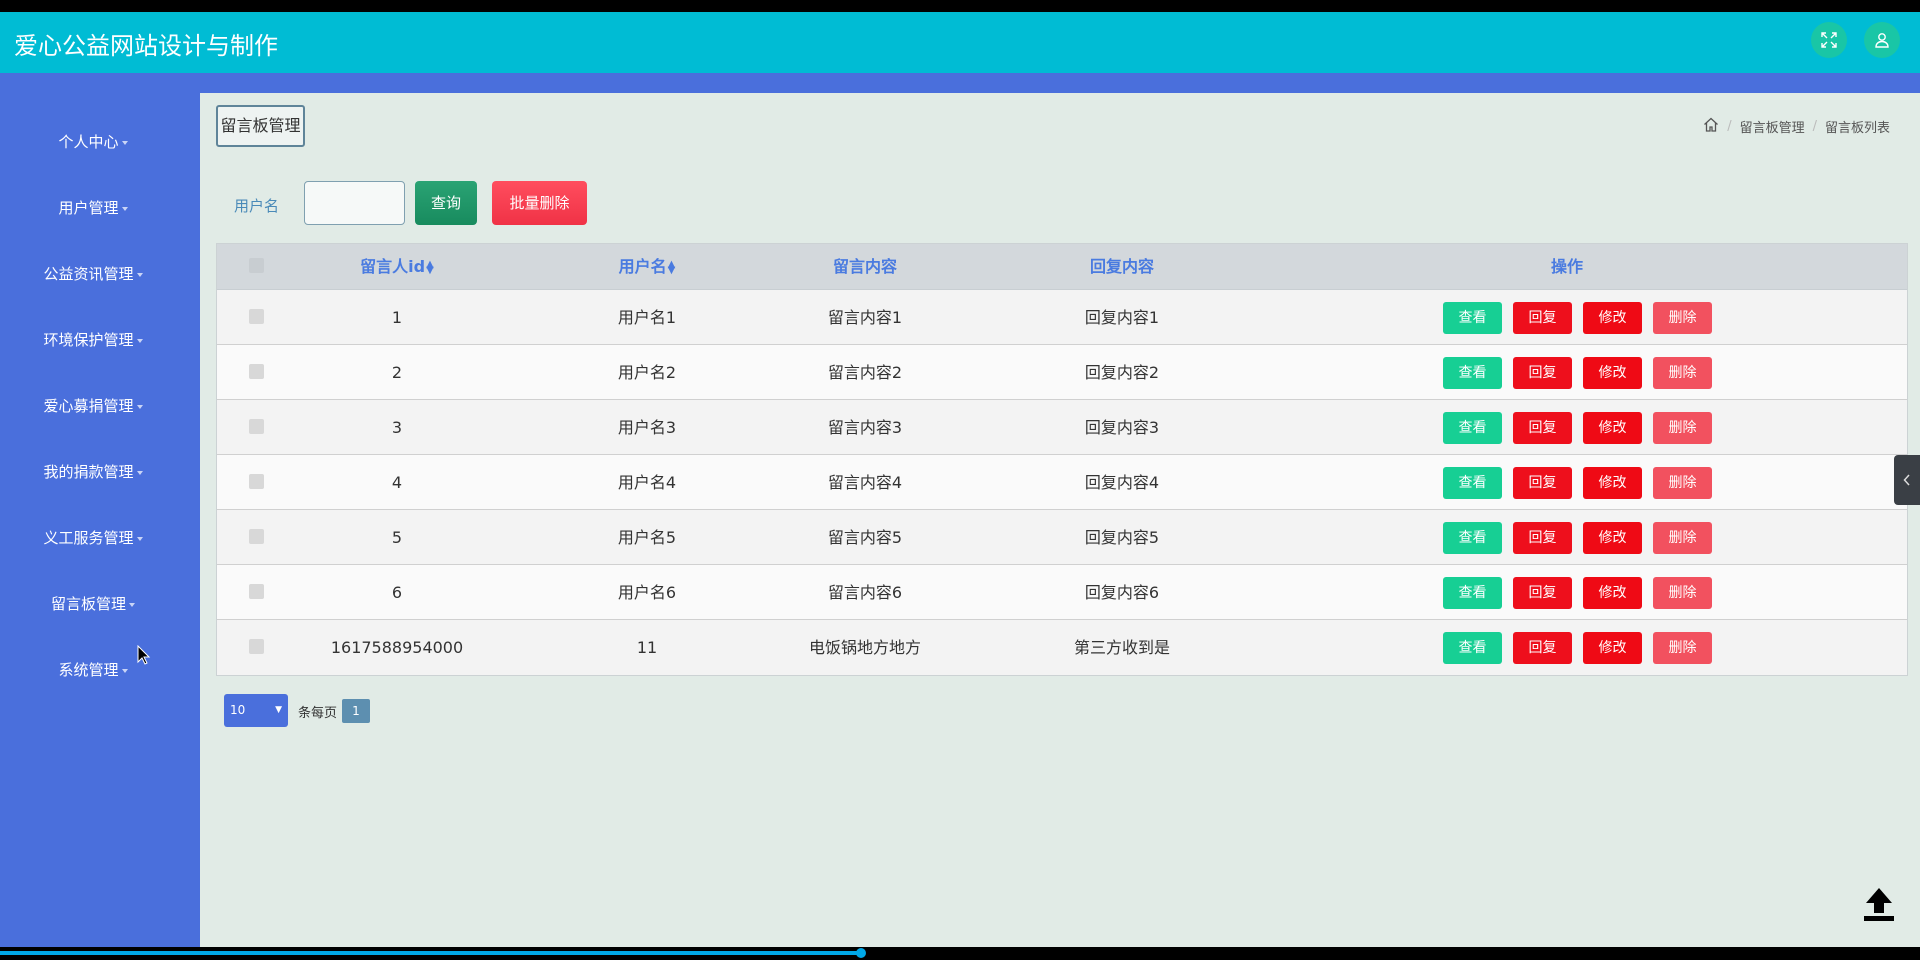 This screenshot has height=960, width=1920. Describe the element at coordinates (93, 406) in the screenshot. I see `sidebar-item-fundraising: 爱心募捐管理` at that location.